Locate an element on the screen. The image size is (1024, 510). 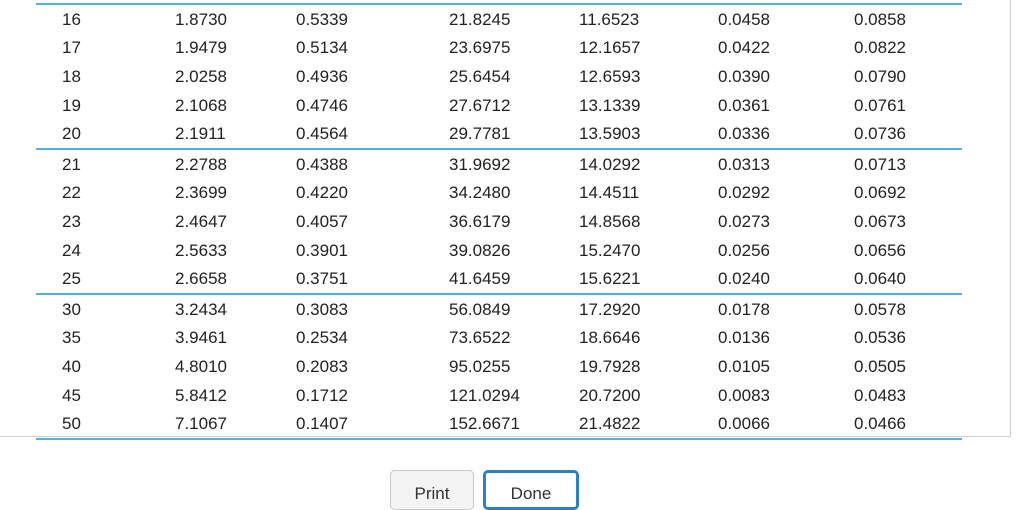
table-cell: 0.0292 is located at coordinates (744, 193).